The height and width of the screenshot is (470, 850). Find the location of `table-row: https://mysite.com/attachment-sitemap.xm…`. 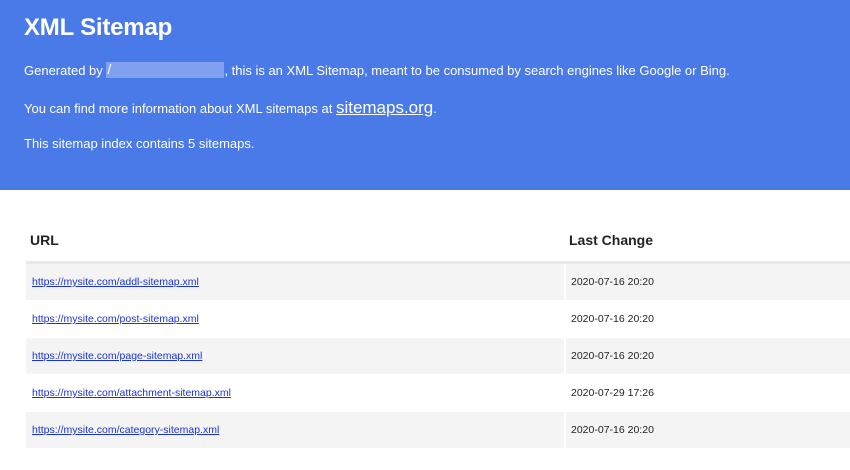

table-row: https://mysite.com/attachment-sitemap.xm… is located at coordinates (438, 393).